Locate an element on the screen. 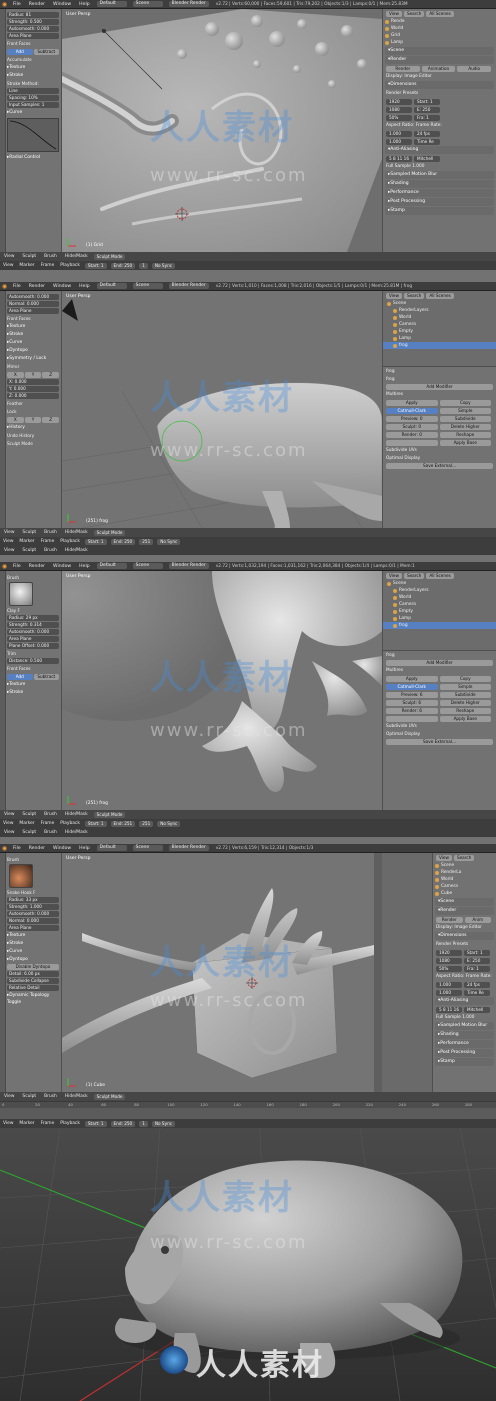  tab-button: All Scenes is located at coordinates (440, 13).